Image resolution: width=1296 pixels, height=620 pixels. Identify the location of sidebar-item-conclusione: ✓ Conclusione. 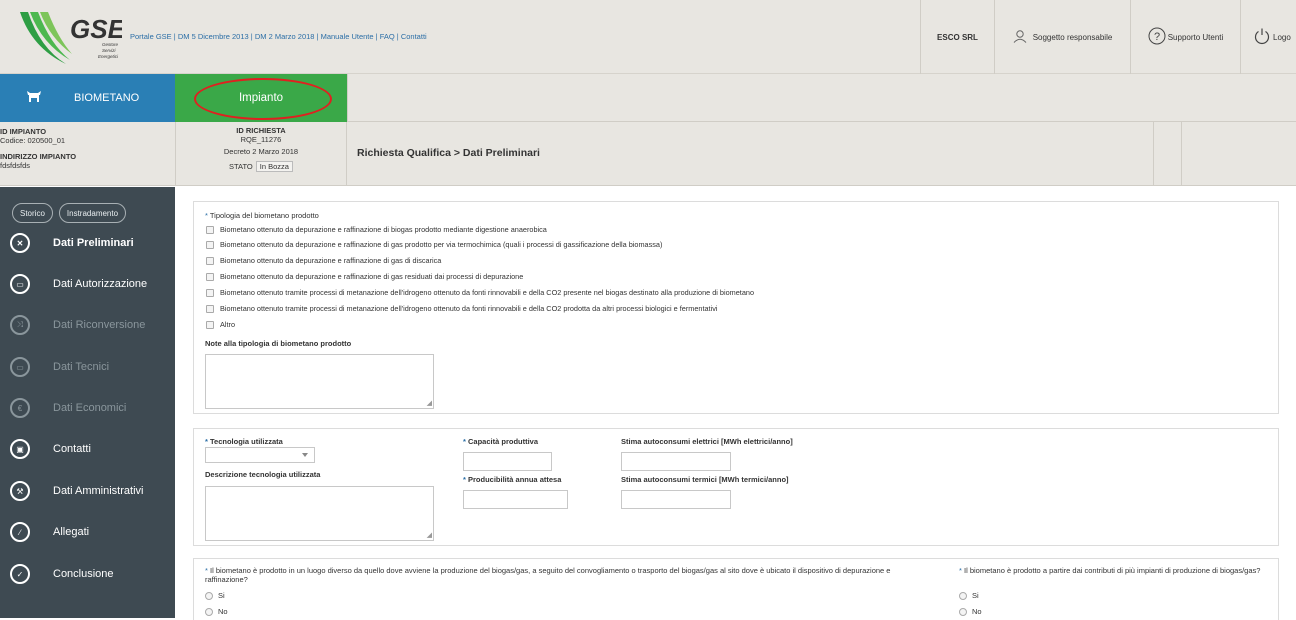
(62, 574).